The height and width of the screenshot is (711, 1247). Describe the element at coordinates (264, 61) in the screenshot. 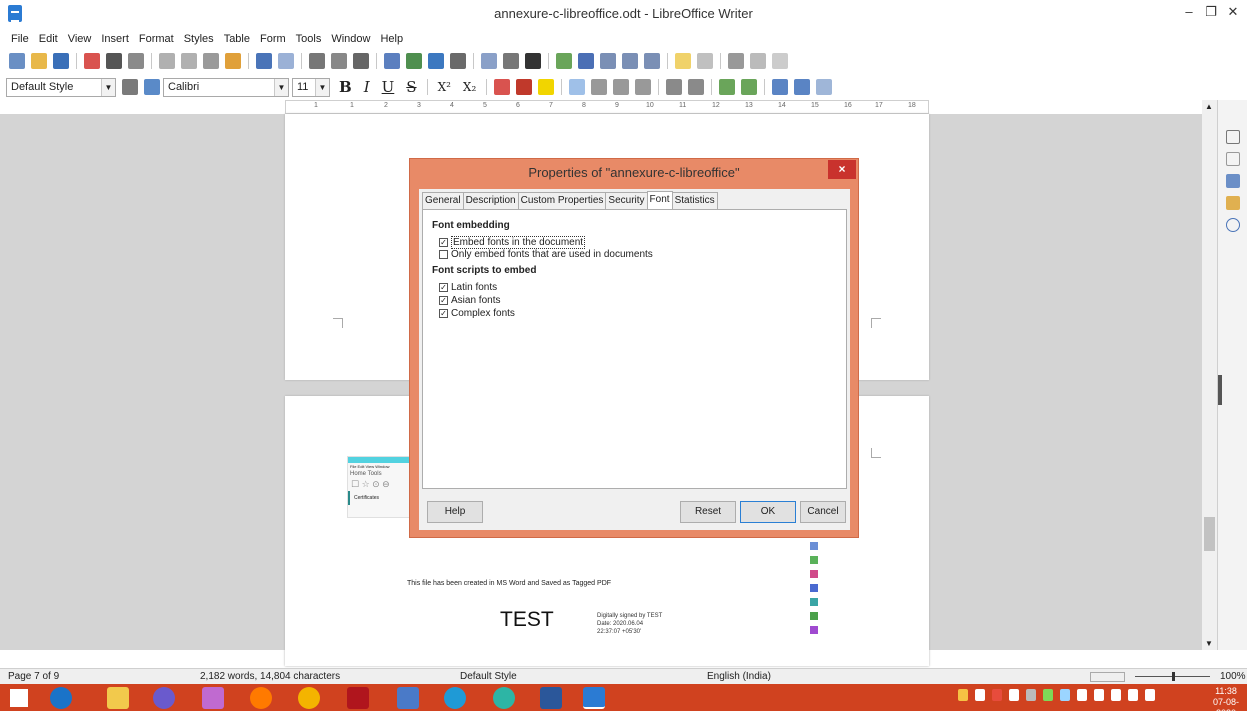

I see `undo-icon` at that location.